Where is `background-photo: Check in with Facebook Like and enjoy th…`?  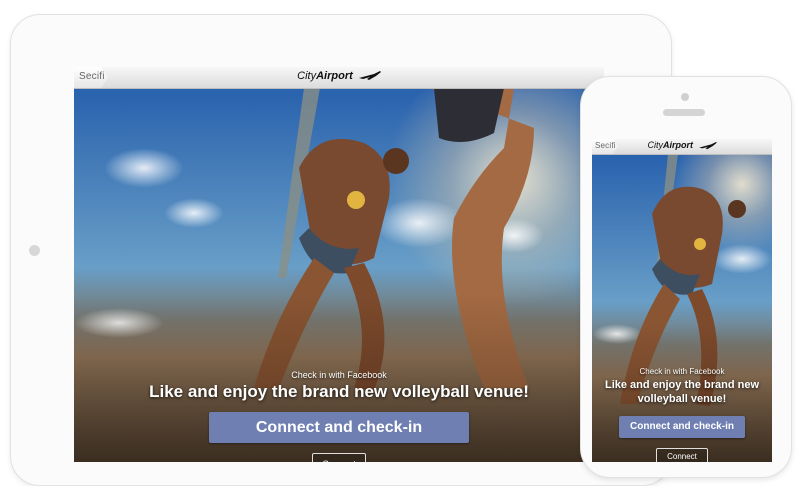 background-photo: Check in with Facebook Like and enjoy th… is located at coordinates (682, 300).